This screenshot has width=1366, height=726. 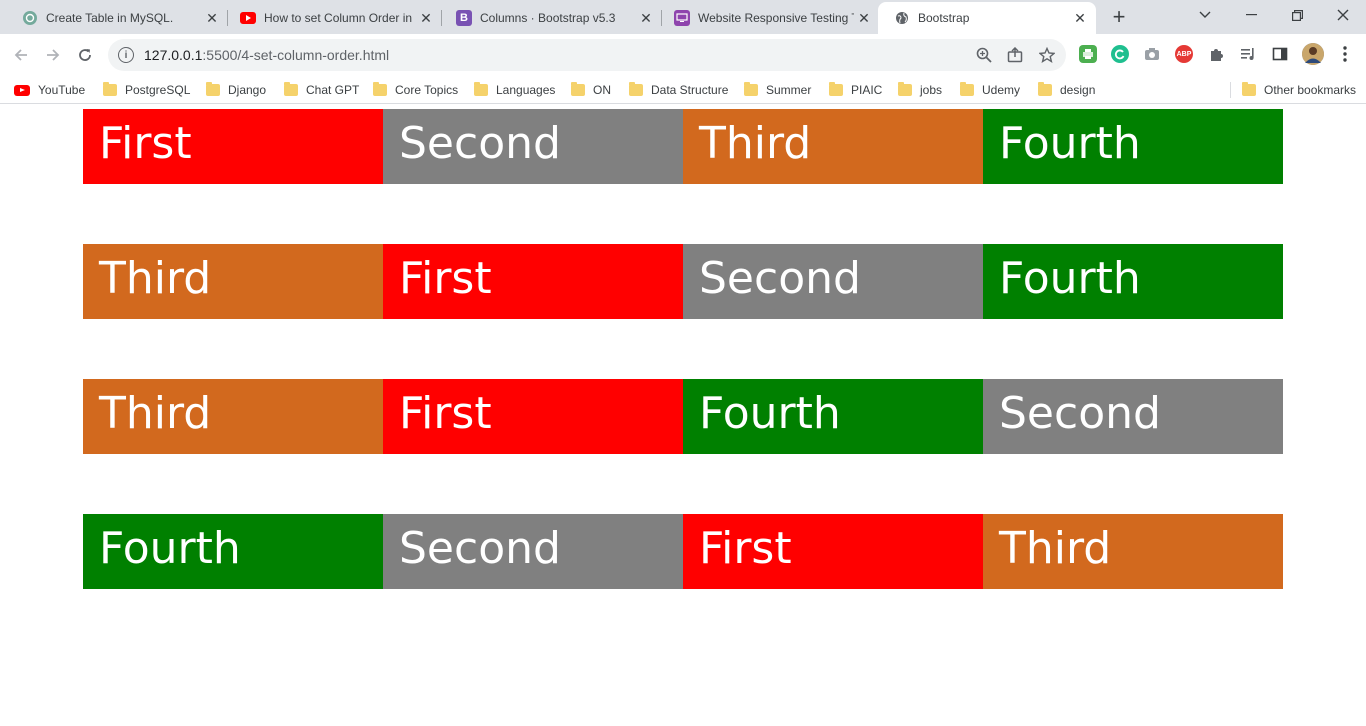 I want to click on column-row-3: Third First Fourth Second, so click(x=683, y=416).